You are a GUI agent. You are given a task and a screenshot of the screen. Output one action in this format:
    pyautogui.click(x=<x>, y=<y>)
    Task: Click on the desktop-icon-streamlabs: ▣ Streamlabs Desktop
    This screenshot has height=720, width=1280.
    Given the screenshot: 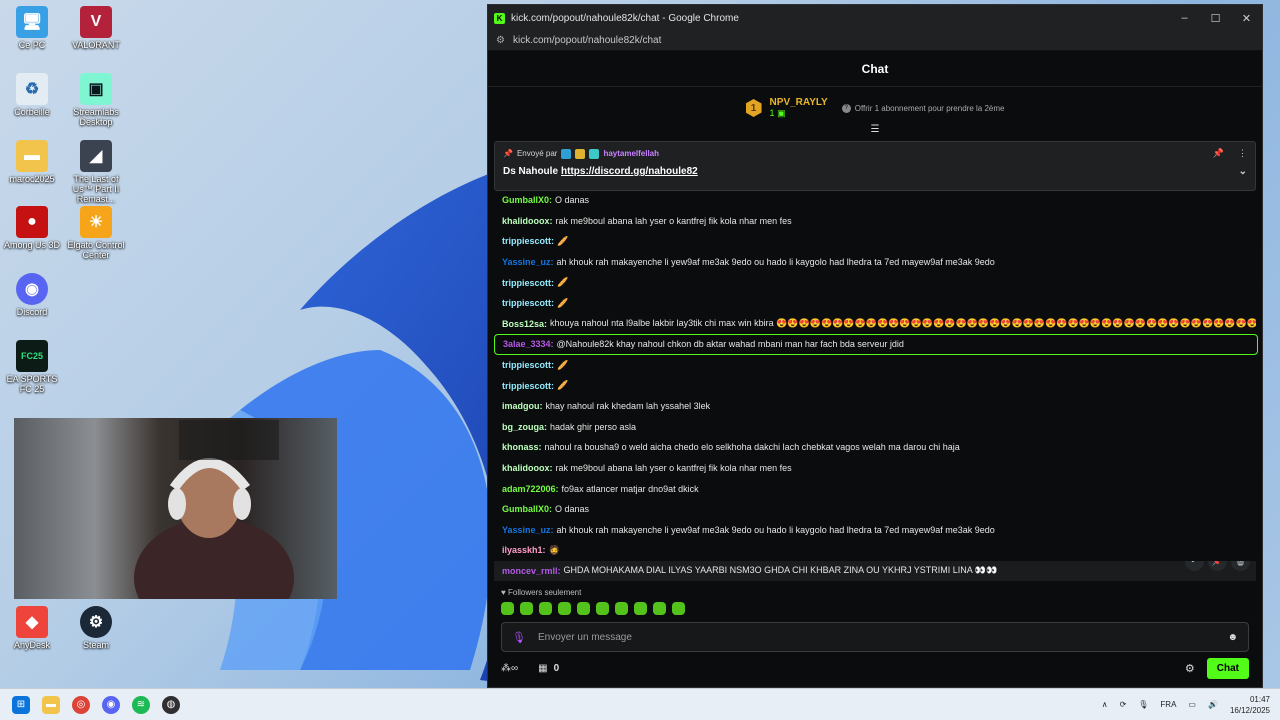 What is the action you would take?
    pyautogui.click(x=96, y=100)
    